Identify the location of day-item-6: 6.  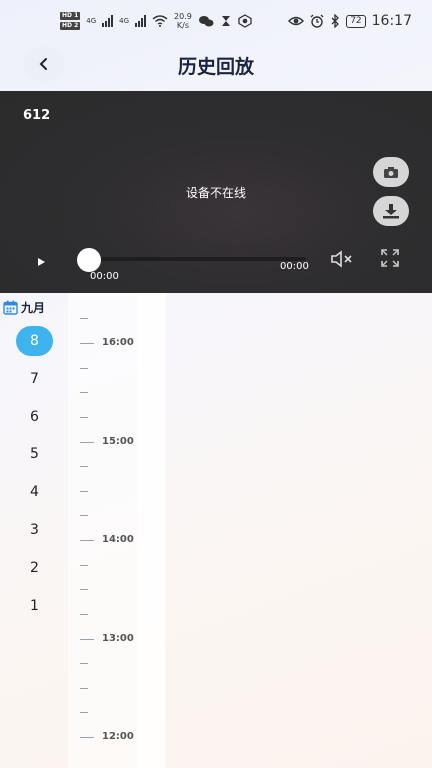
(34, 417).